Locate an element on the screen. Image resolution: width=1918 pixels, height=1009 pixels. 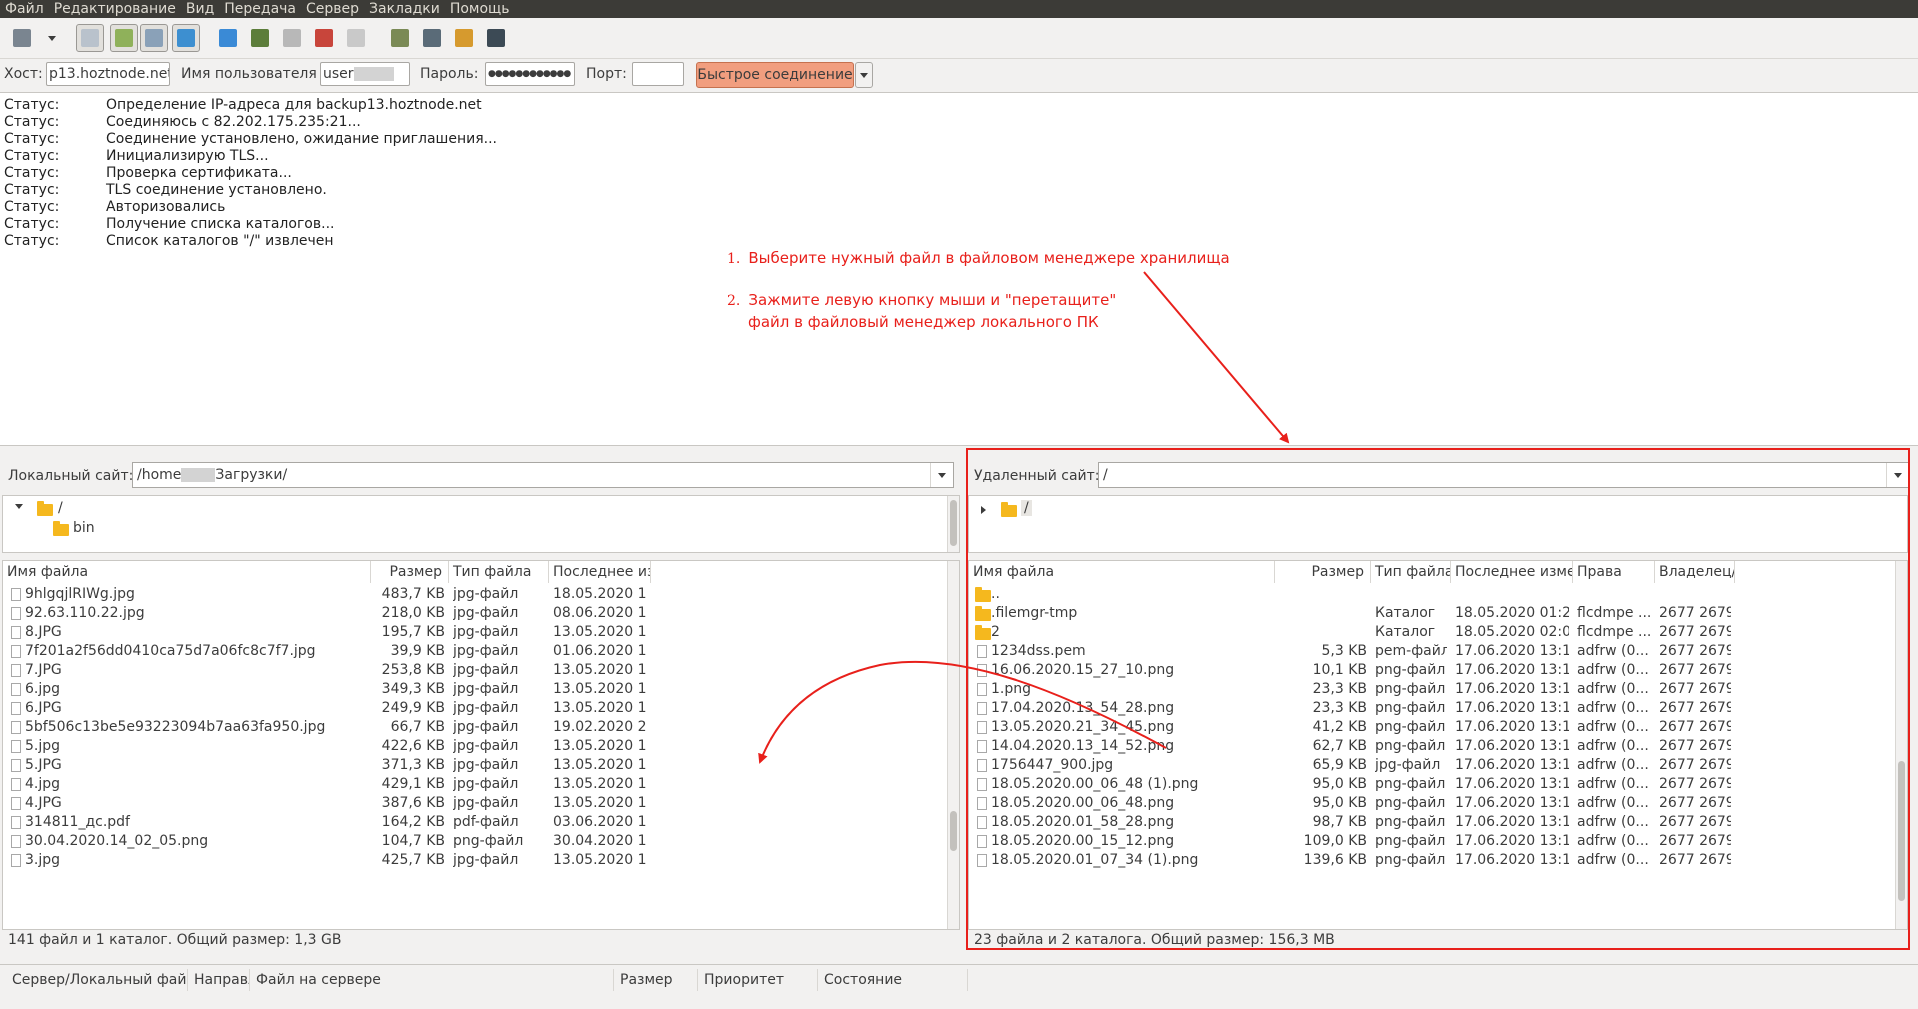
arrow-to-local is located at coordinates (962, 712).